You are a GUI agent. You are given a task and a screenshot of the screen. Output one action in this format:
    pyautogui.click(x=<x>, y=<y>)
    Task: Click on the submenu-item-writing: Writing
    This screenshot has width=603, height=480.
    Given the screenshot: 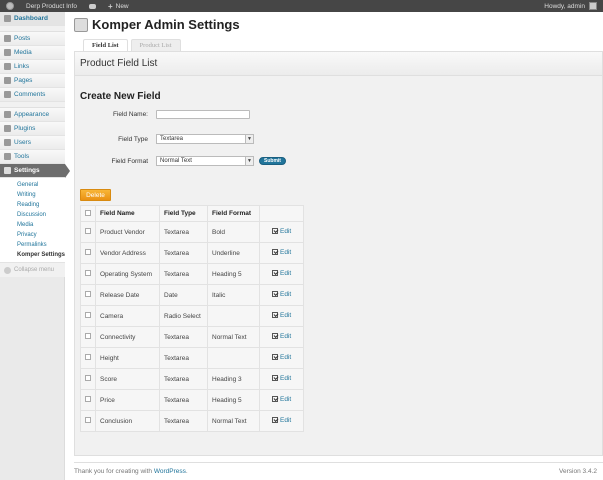 What is the action you would take?
    pyautogui.click(x=32, y=195)
    